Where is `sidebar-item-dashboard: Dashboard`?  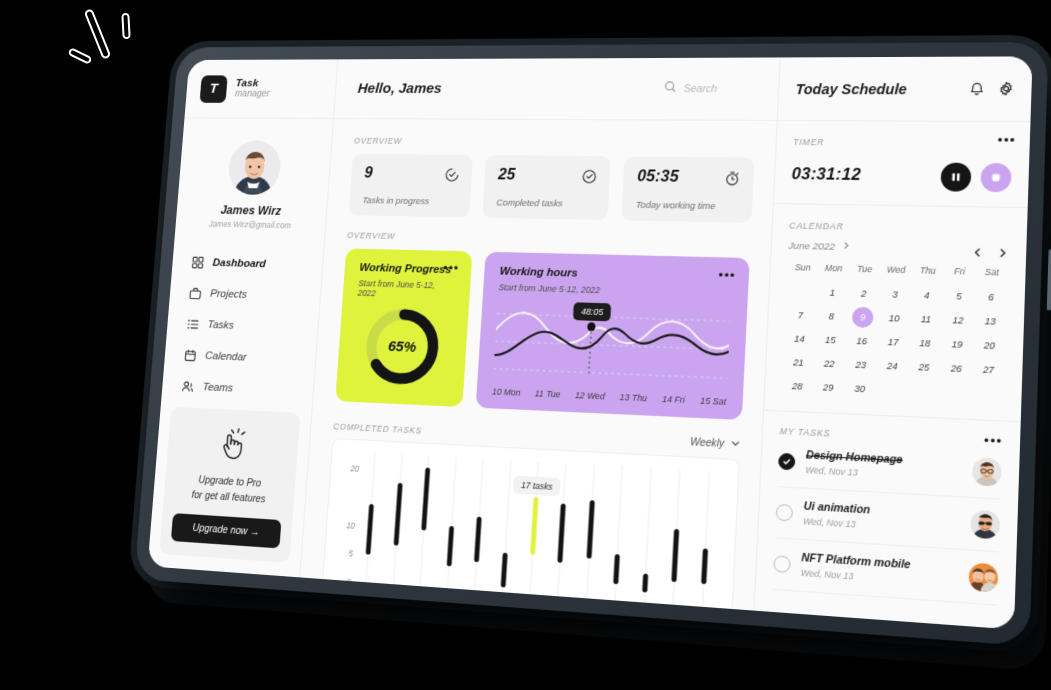
sidebar-item-dashboard: Dashboard is located at coordinates (257, 264).